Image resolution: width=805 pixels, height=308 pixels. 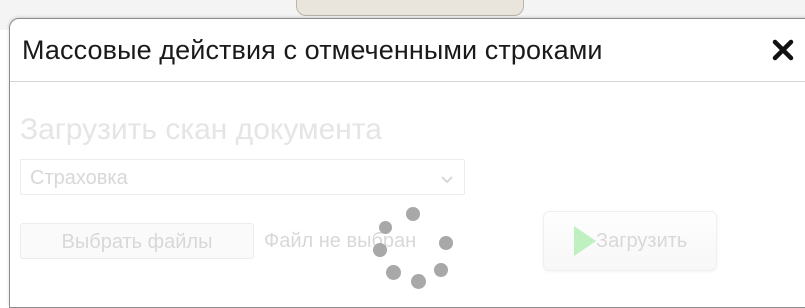 What do you see at coordinates (201, 129) in the screenshot?
I see `upload-scan-heading: Загрузить скан документа` at bounding box center [201, 129].